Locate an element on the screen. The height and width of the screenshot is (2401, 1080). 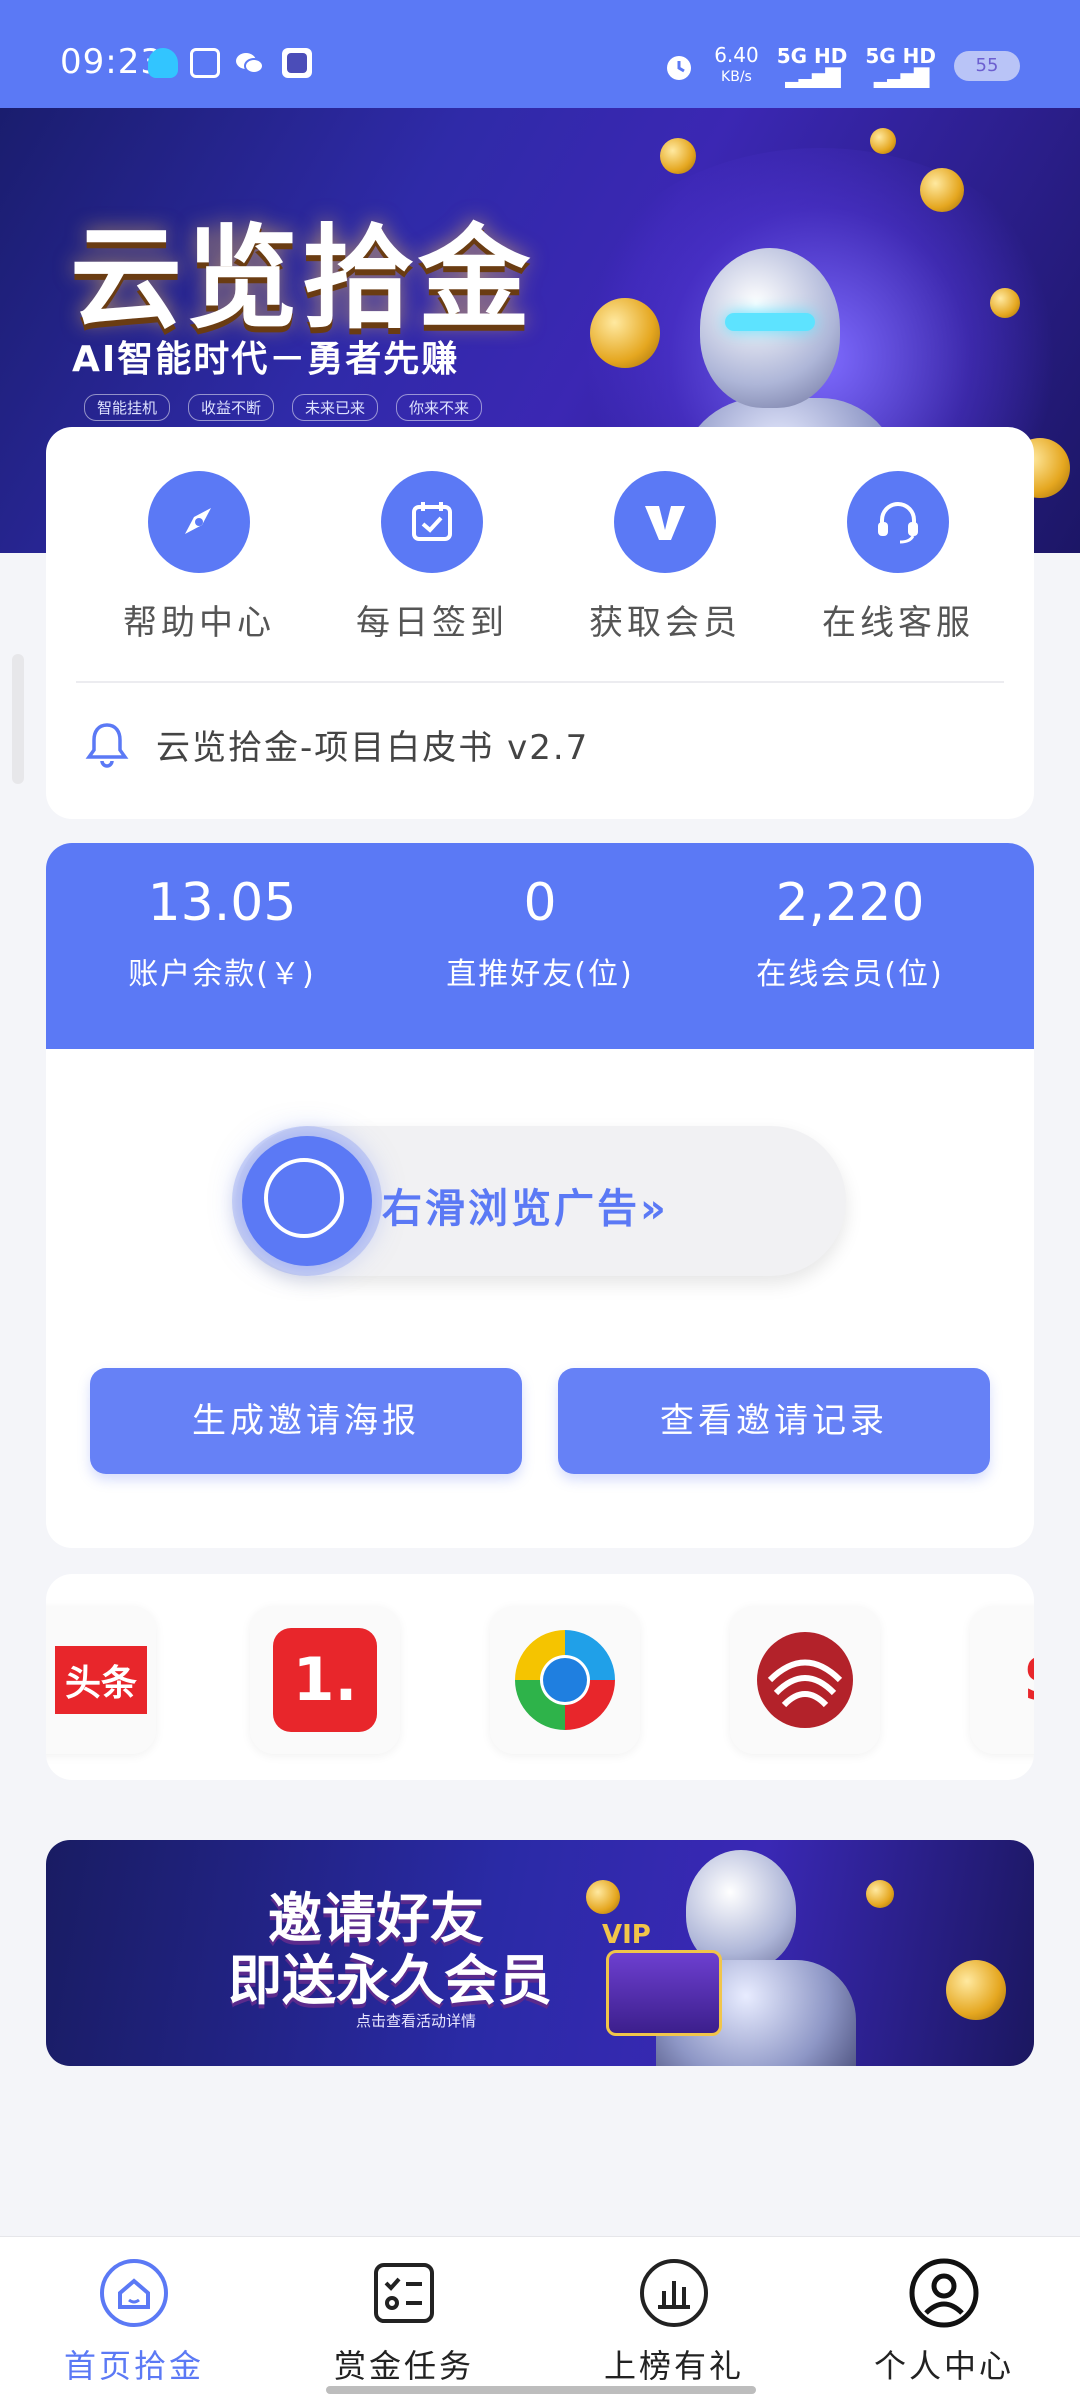
signal-1: 5G HD ▂▃▅▇ is located at coordinates (812, 66).